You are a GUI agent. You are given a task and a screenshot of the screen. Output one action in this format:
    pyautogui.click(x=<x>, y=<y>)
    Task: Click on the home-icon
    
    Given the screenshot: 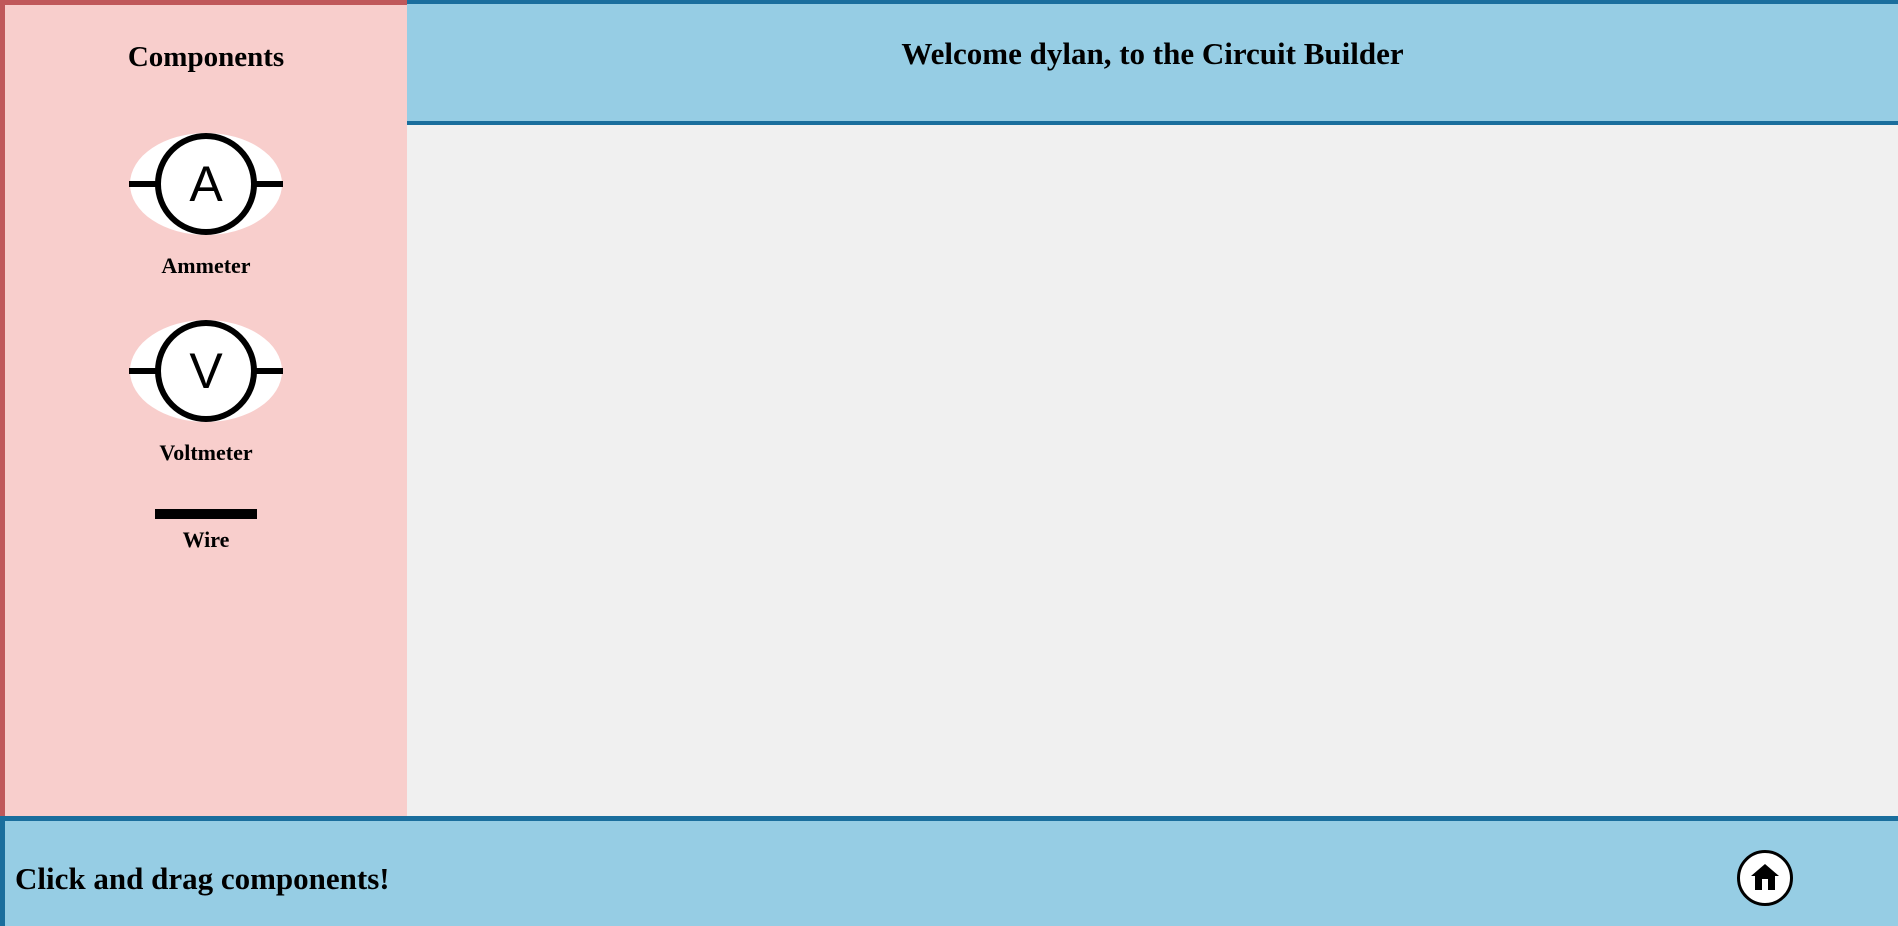 What is the action you would take?
    pyautogui.click(x=1765, y=877)
    